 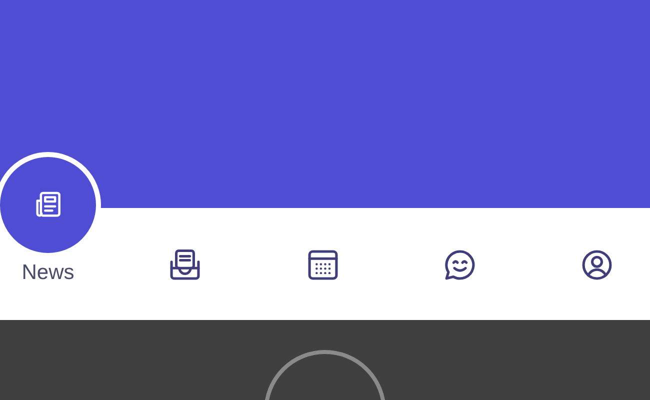 I want to click on tab-label: News, so click(x=48, y=273).